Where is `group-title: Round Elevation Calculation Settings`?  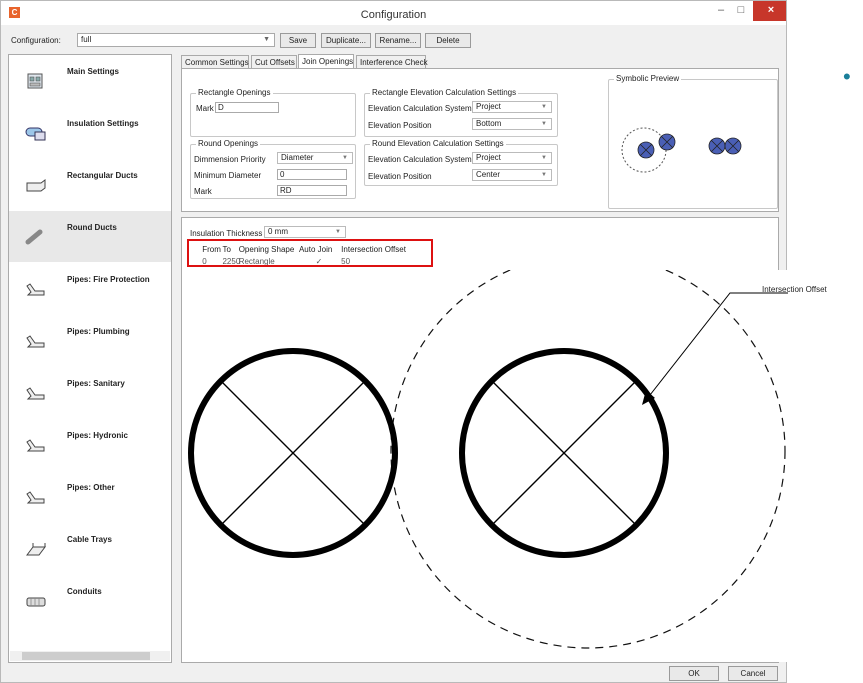
group-title: Round Elevation Calculation Settings is located at coordinates (438, 143).